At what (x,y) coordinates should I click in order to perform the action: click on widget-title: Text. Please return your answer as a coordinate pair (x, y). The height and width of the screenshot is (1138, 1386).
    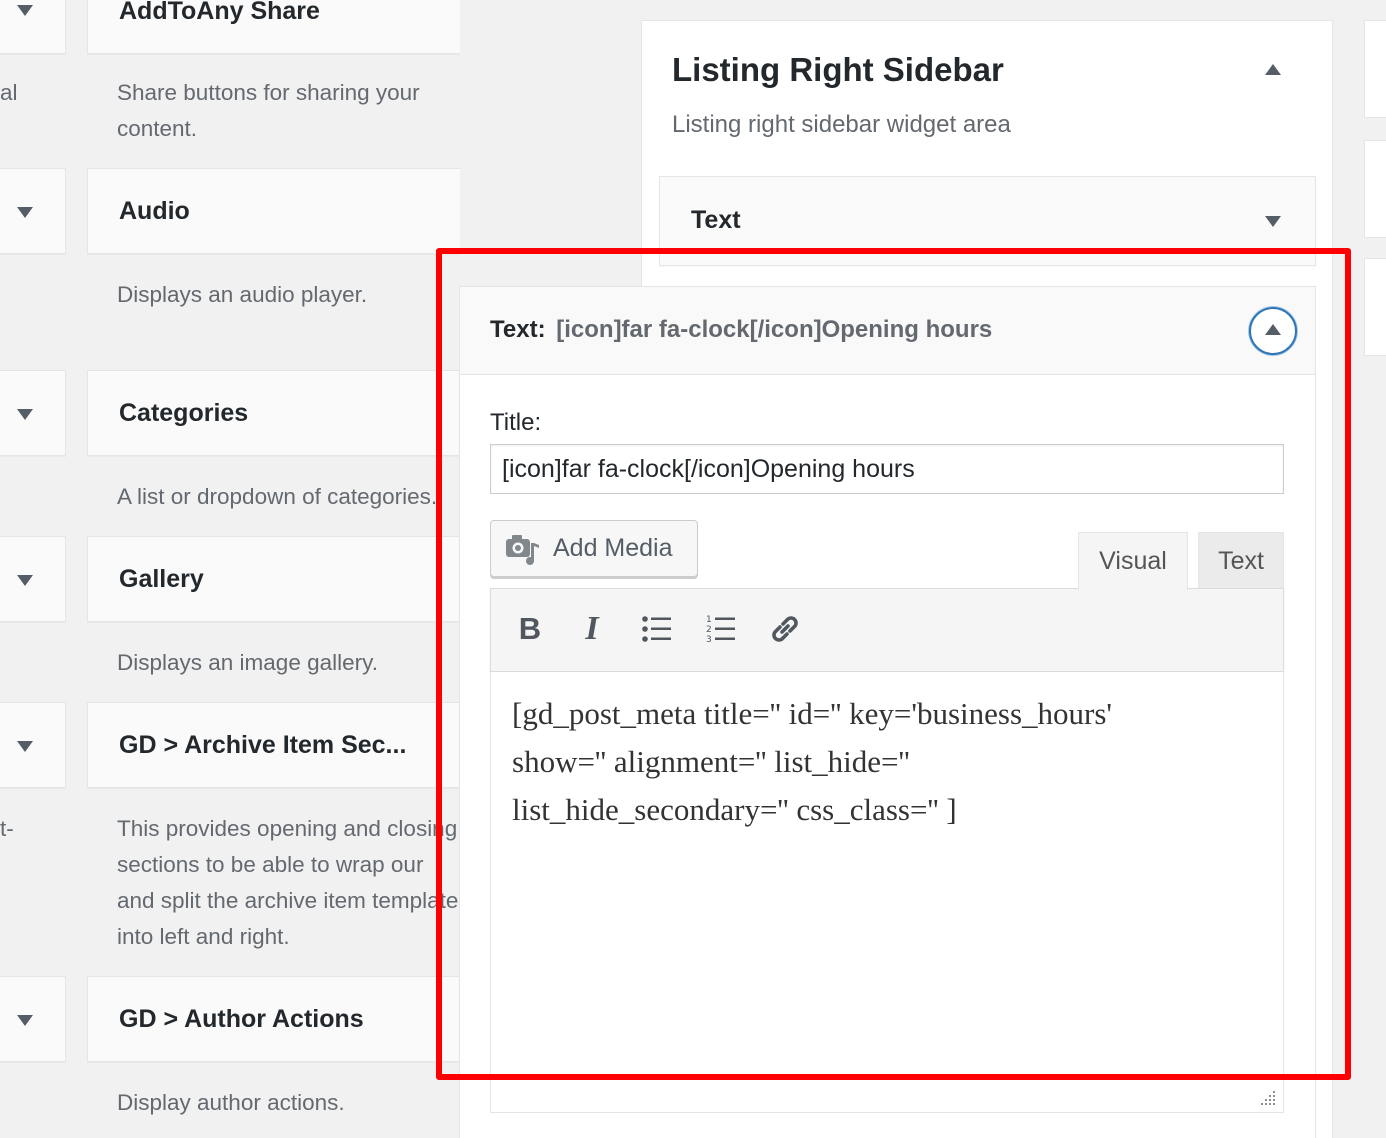
    Looking at the image, I should click on (716, 220).